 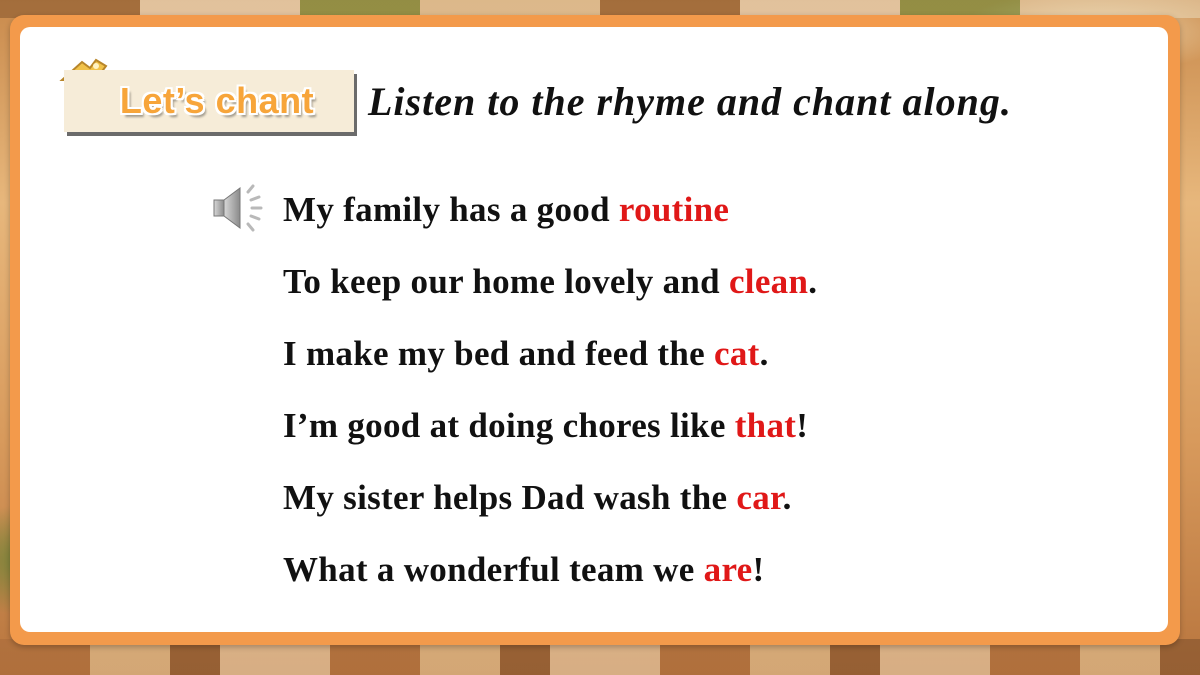 What do you see at coordinates (728, 569) in the screenshot?
I see `keyword: are` at bounding box center [728, 569].